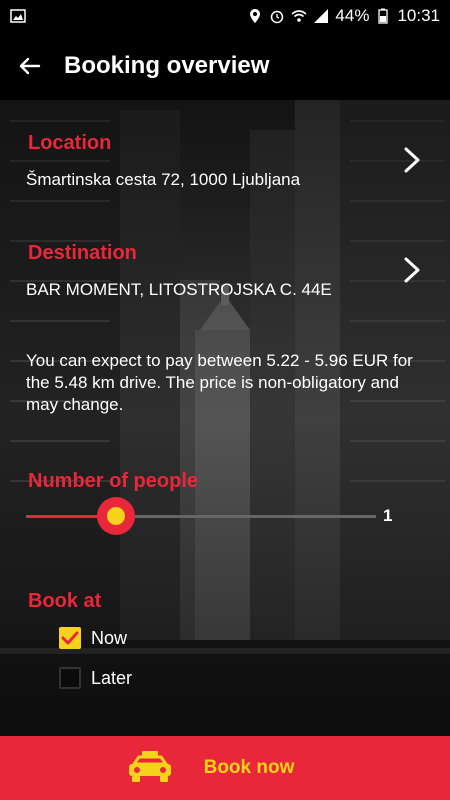 Image resolution: width=450 pixels, height=800 pixels. I want to click on checkmark-icon, so click(70, 638).